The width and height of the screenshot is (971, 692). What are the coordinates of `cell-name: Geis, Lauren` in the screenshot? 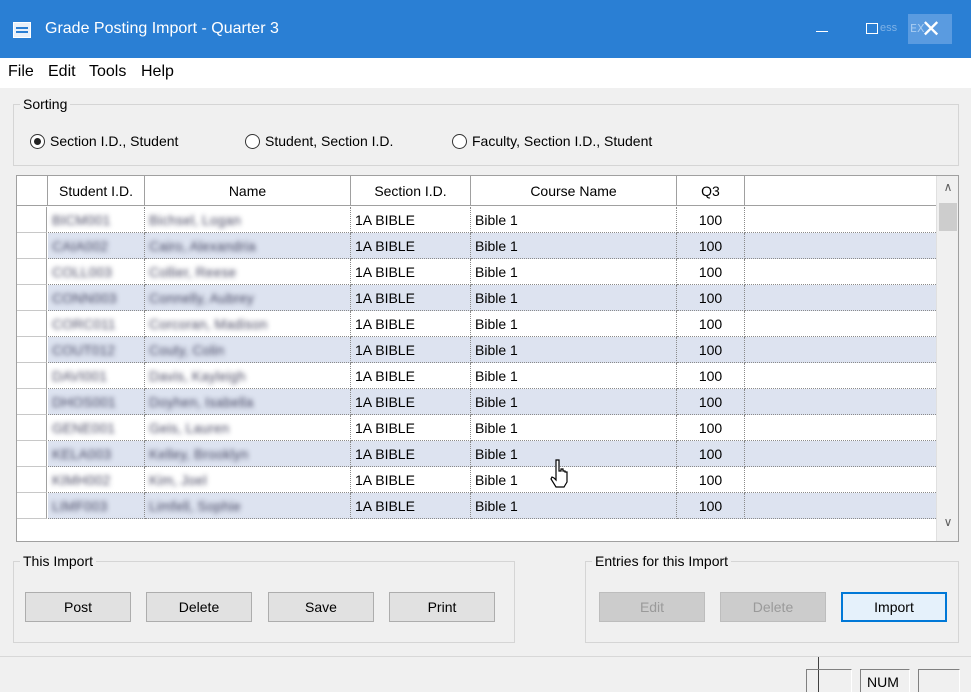 It's located at (248, 428).